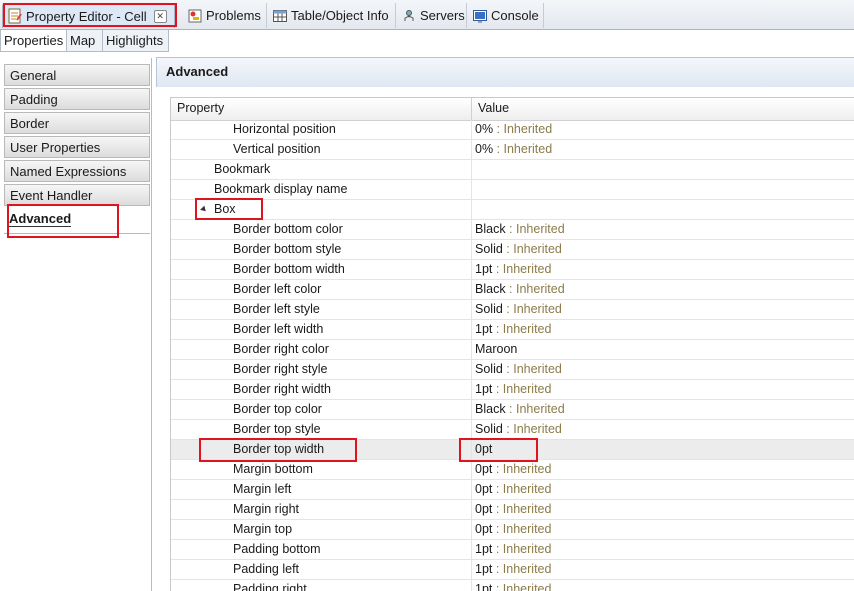 This screenshot has width=854, height=591. I want to click on table-row: Bookmark, so click(512, 170).